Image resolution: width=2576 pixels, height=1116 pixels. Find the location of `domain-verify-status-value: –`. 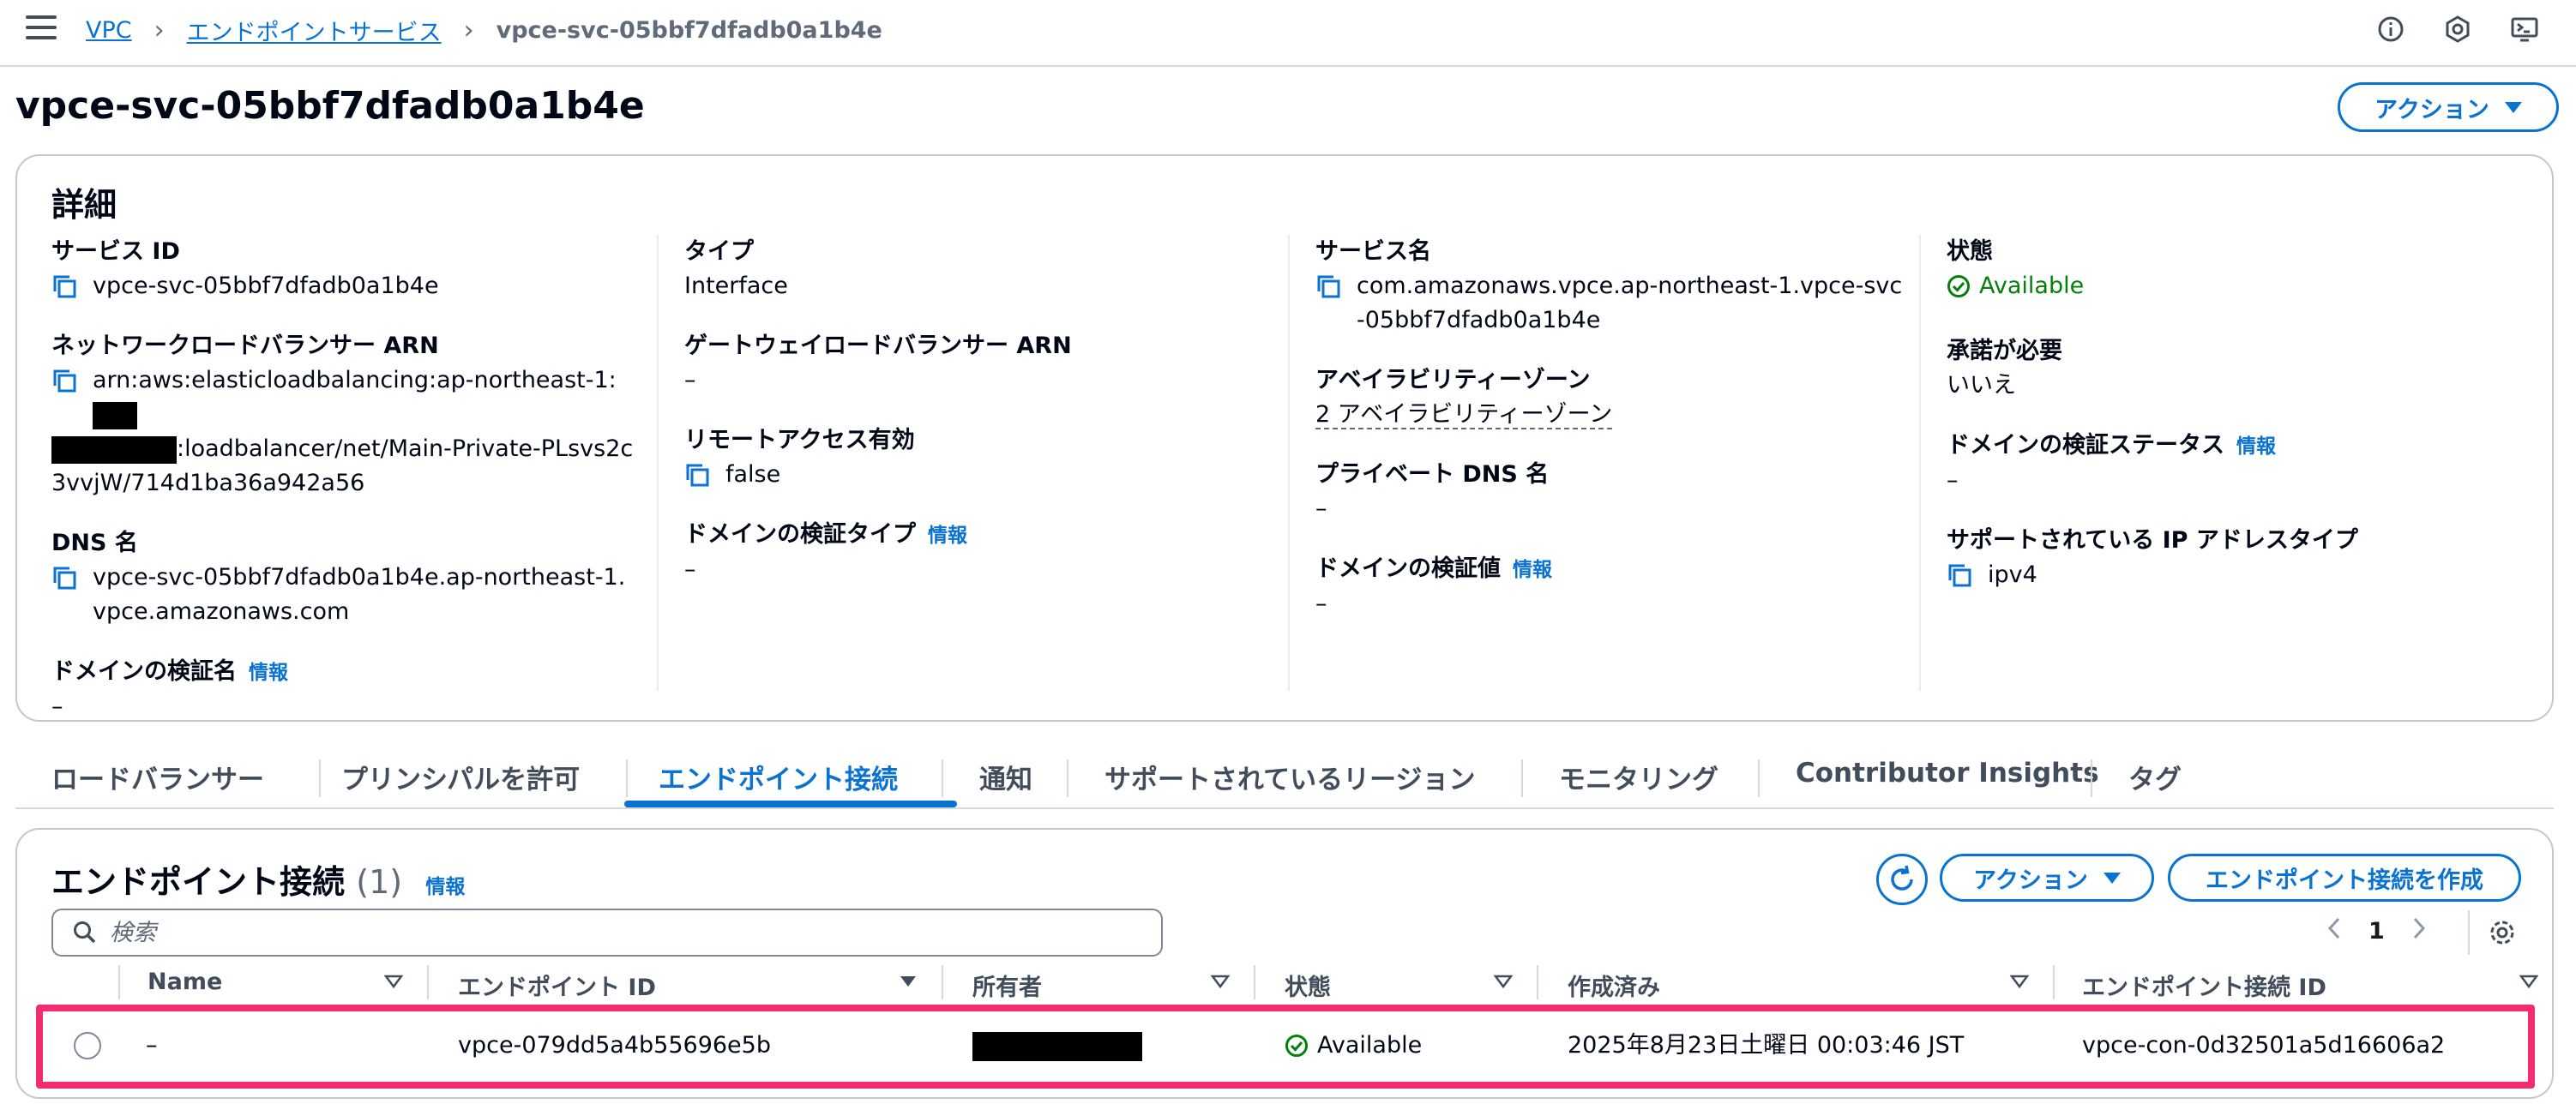

domain-verify-status-value: – is located at coordinates (1953, 480).